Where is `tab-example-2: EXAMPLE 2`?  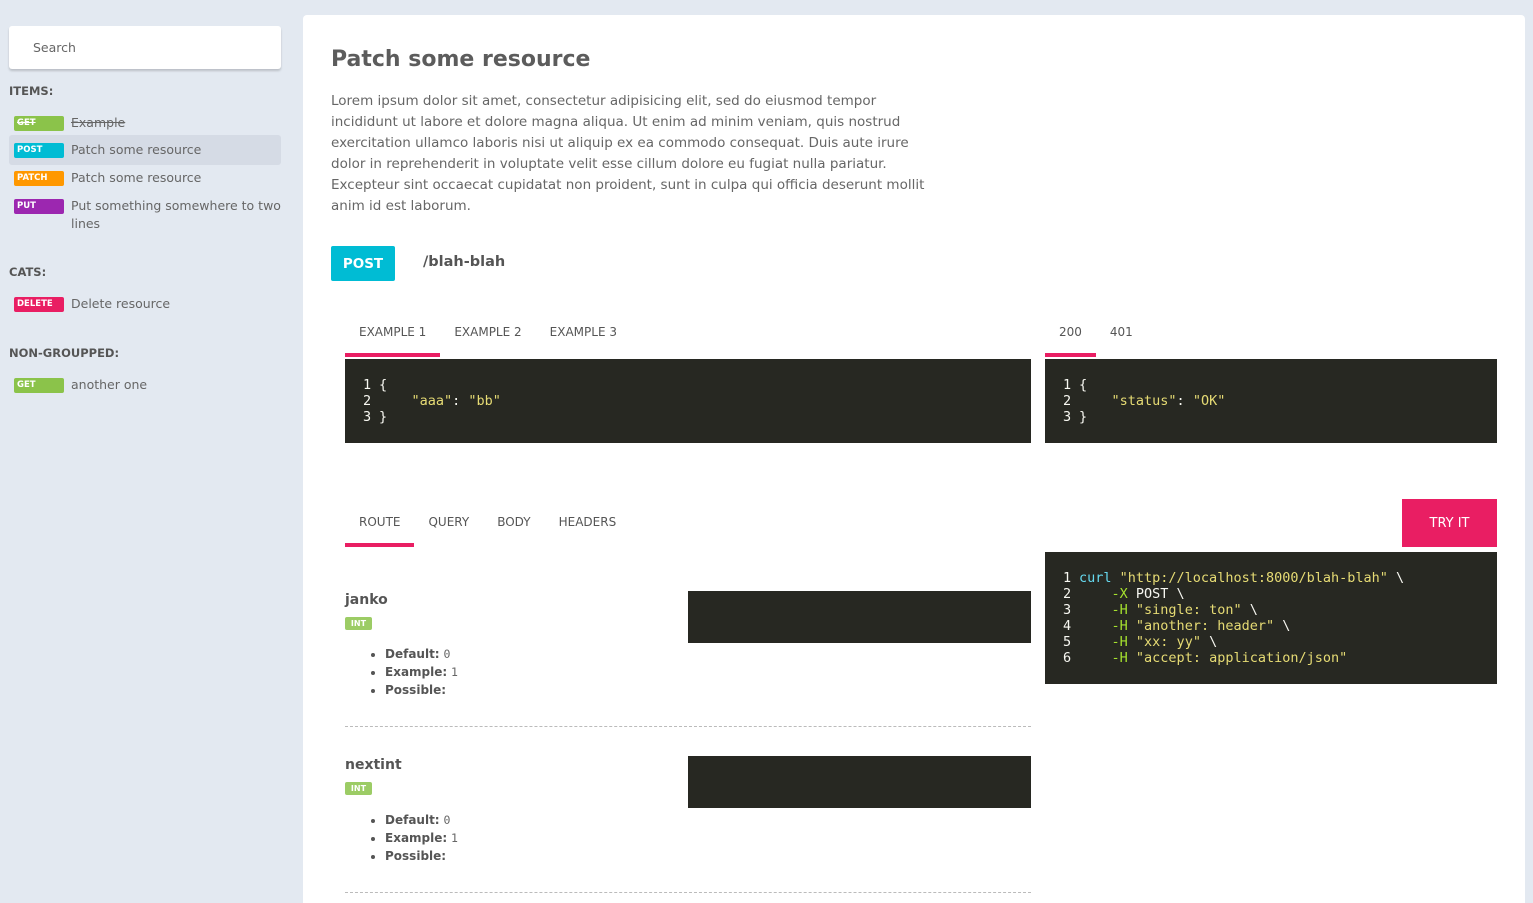
tab-example-2: EXAMPLE 2 is located at coordinates (487, 332).